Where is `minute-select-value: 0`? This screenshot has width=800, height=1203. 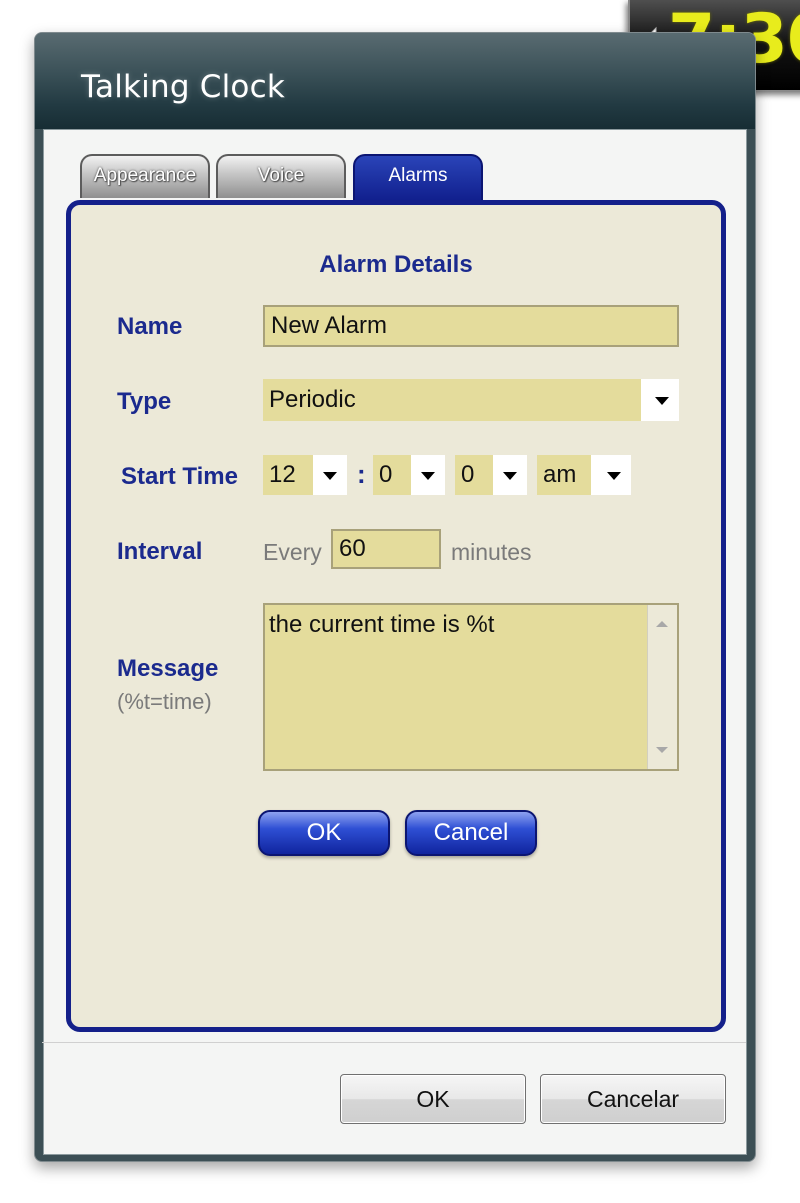
minute-select-value: 0 is located at coordinates (392, 475).